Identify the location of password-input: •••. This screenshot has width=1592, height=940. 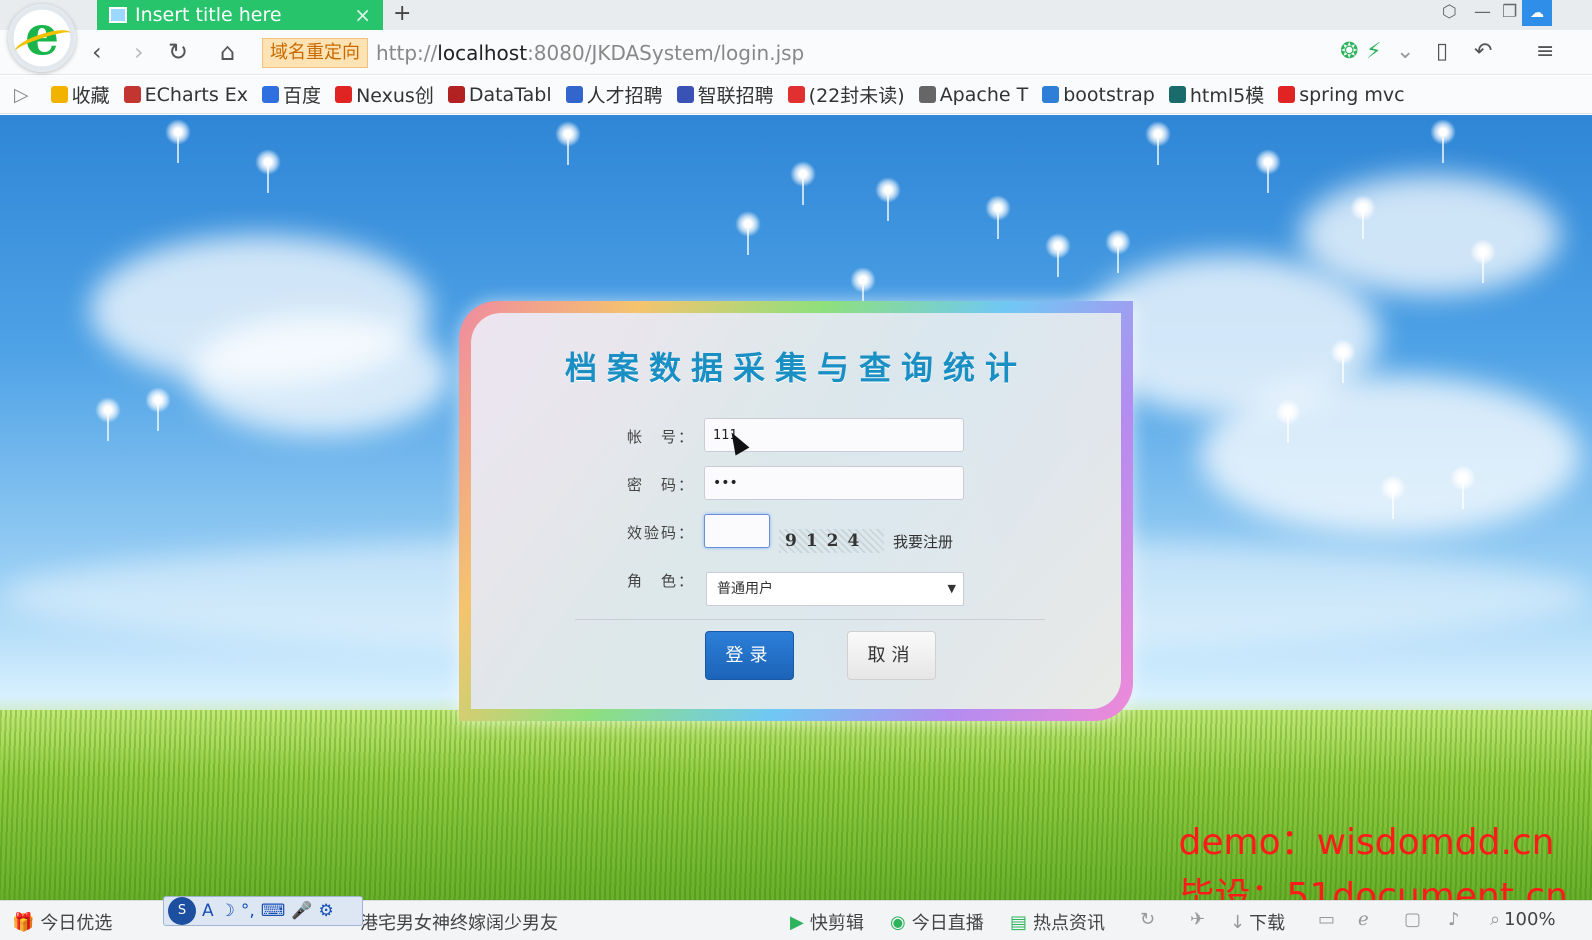
(834, 483).